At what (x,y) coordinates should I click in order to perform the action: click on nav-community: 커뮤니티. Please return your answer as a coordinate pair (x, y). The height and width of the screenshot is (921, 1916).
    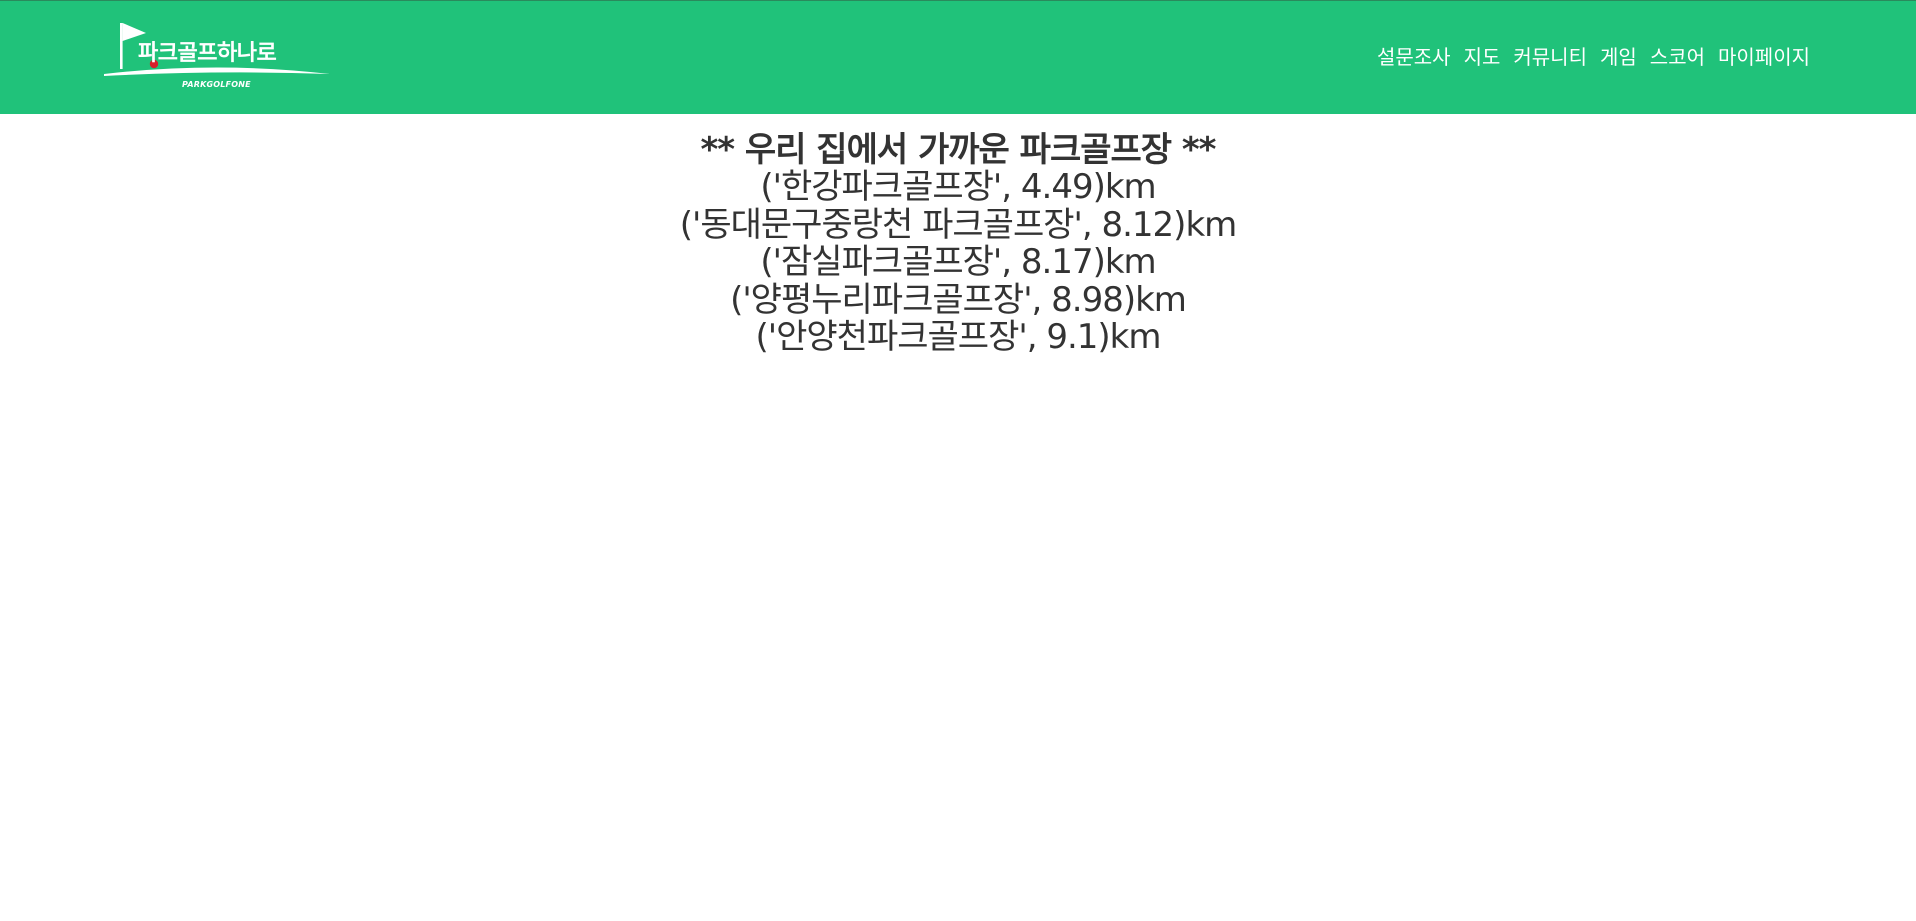
    Looking at the image, I should click on (1550, 57).